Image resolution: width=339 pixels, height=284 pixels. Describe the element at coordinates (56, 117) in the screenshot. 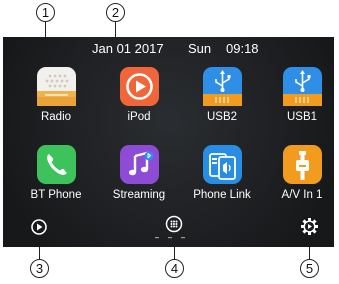

I see `app-label-radio: Radio` at that location.